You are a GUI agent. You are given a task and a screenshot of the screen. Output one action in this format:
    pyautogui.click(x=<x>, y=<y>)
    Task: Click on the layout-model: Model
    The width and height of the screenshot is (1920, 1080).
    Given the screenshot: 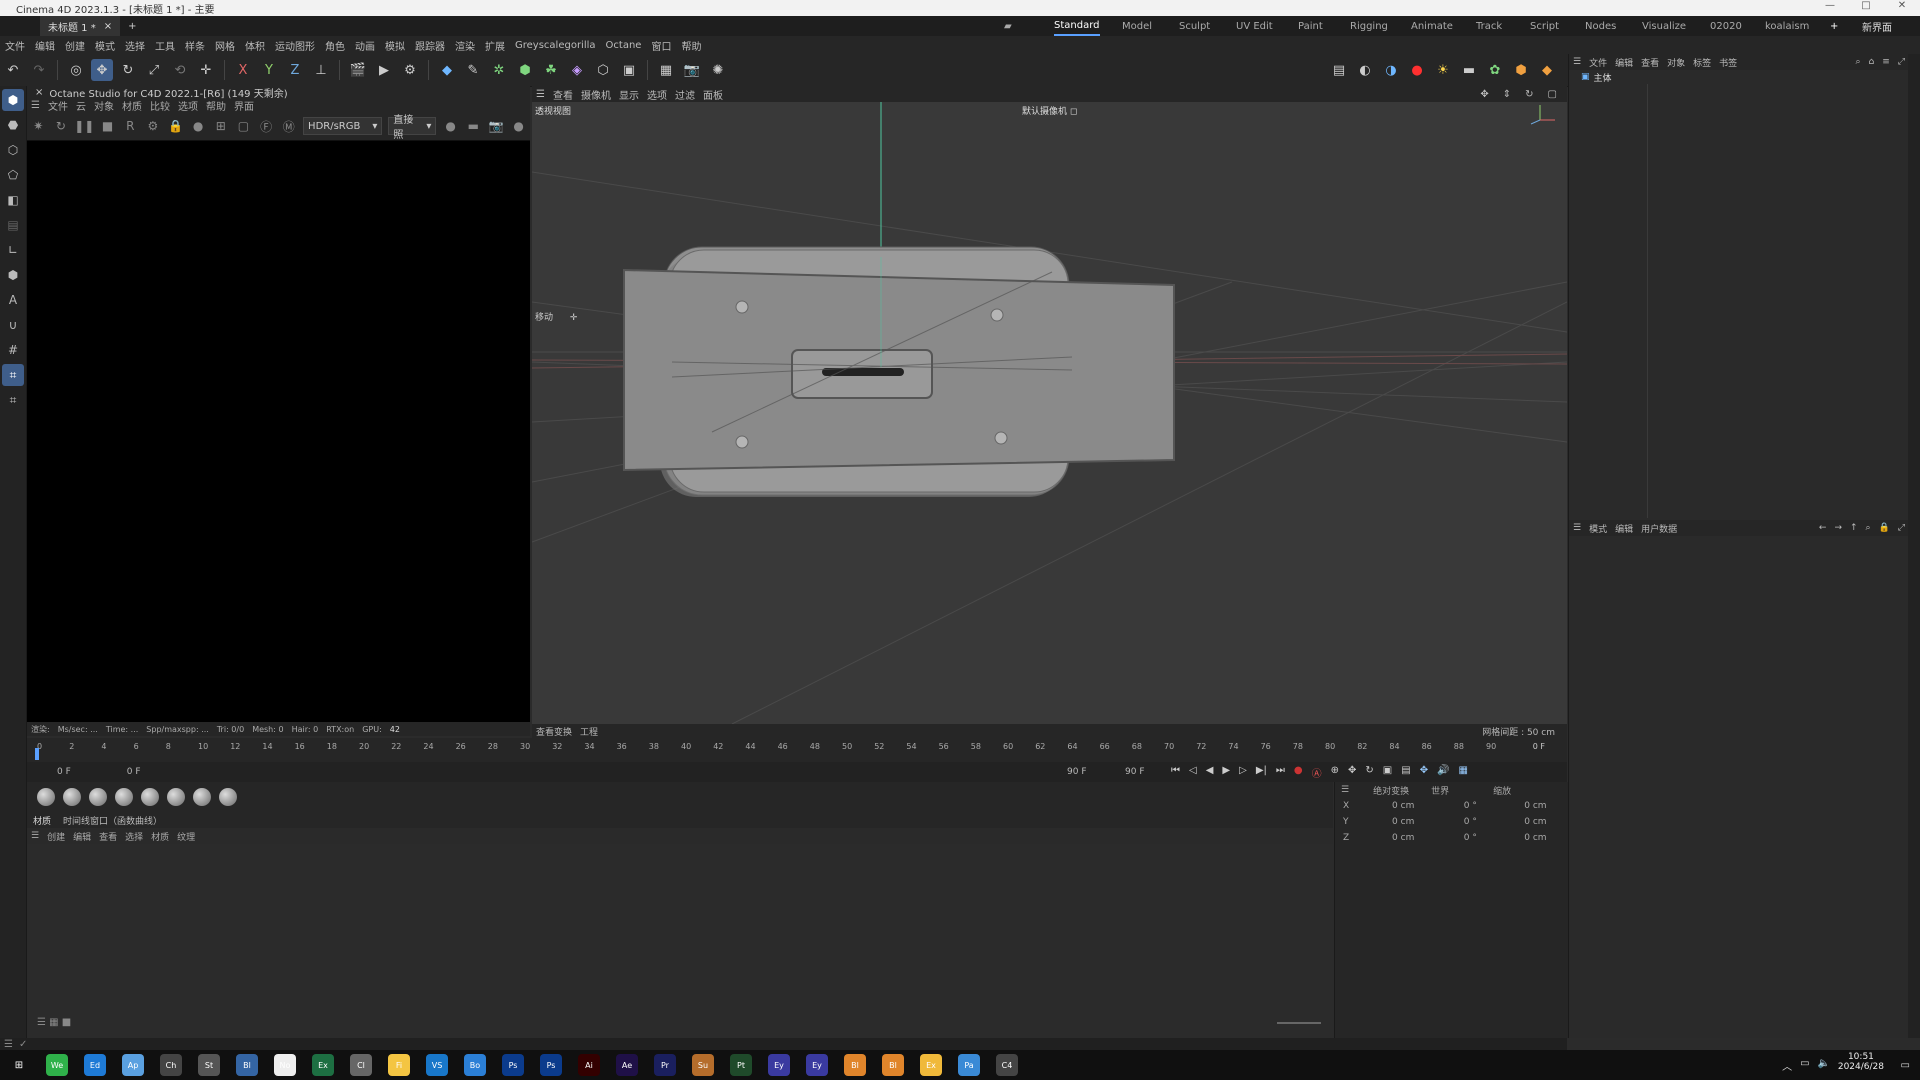 What is the action you would take?
    pyautogui.click(x=1137, y=26)
    